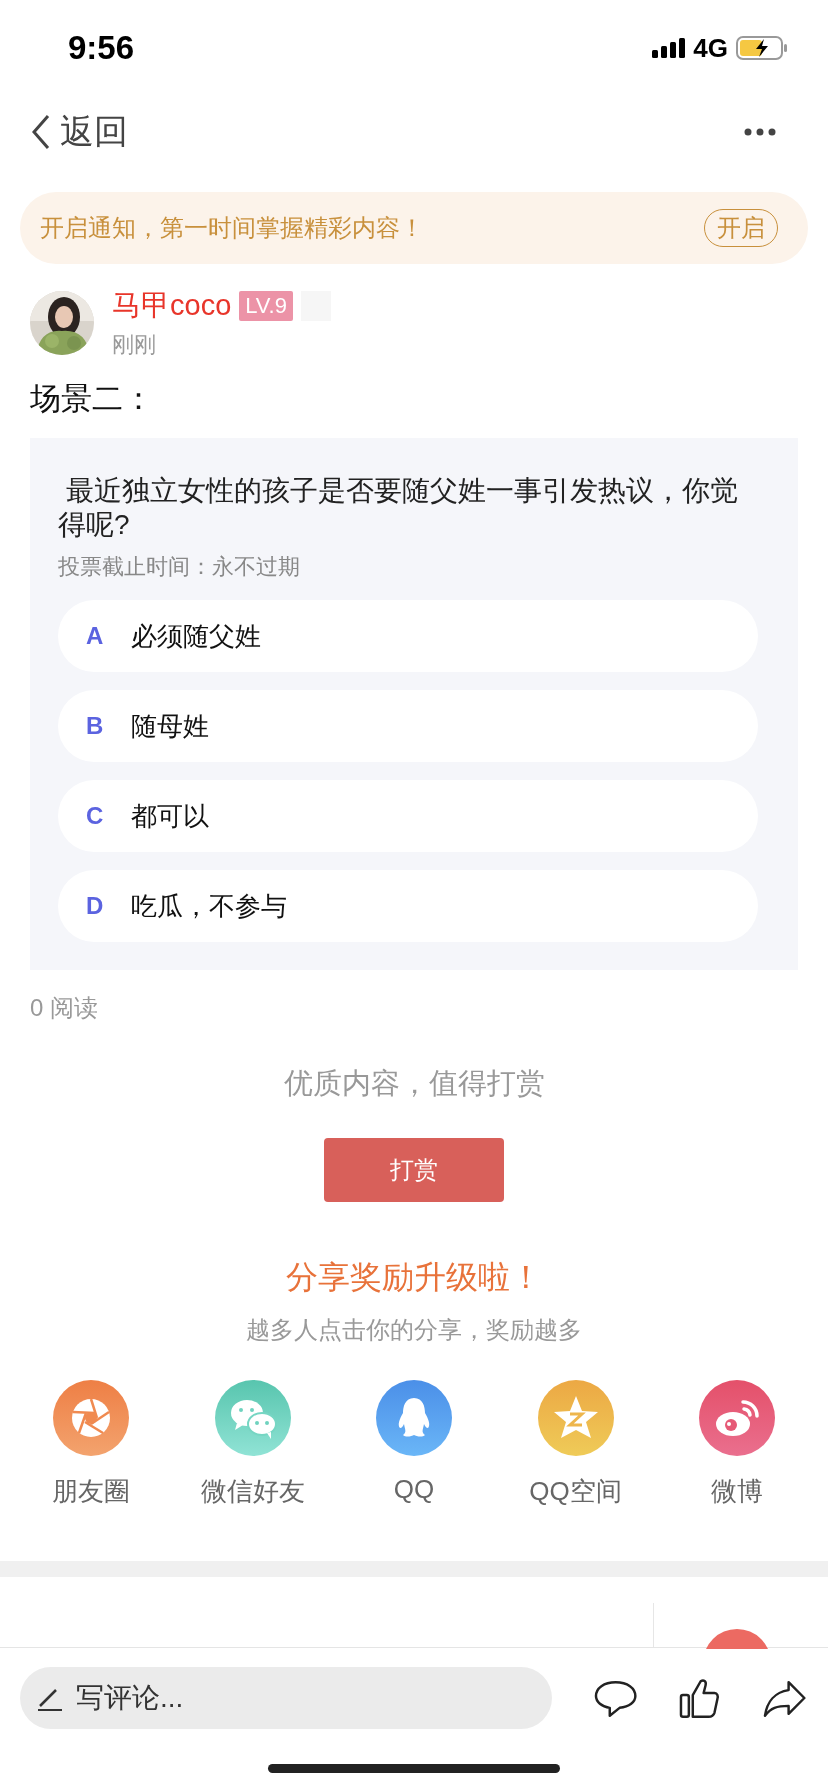  What do you see at coordinates (398, 508) in the screenshot?
I see `poll-question: 最近独立女性的孩子是否要随父姓一事引发热议，你觉得呢?` at bounding box center [398, 508].